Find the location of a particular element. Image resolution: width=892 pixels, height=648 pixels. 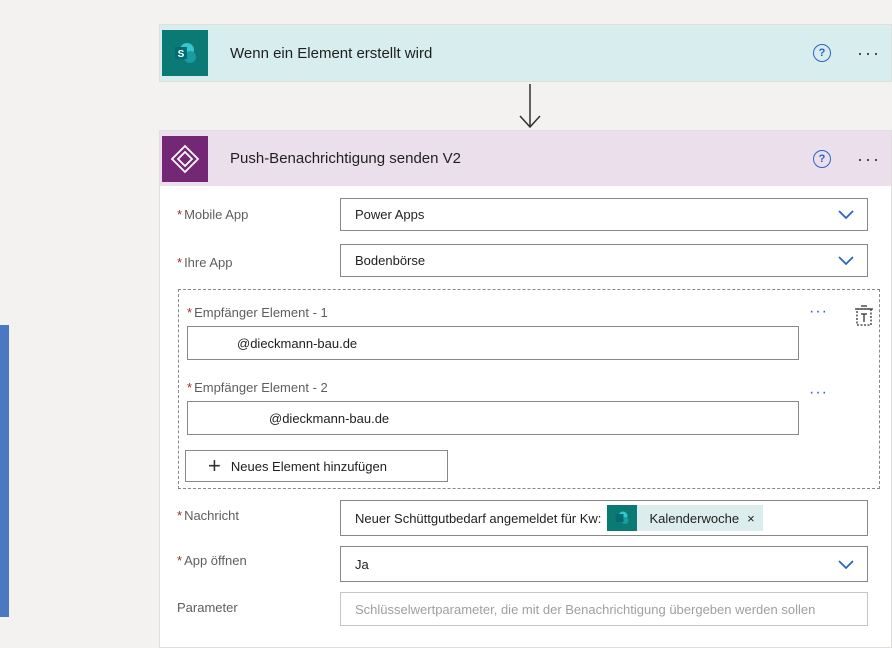

recipient-1-more-icon: ··· is located at coordinates (818, 312).